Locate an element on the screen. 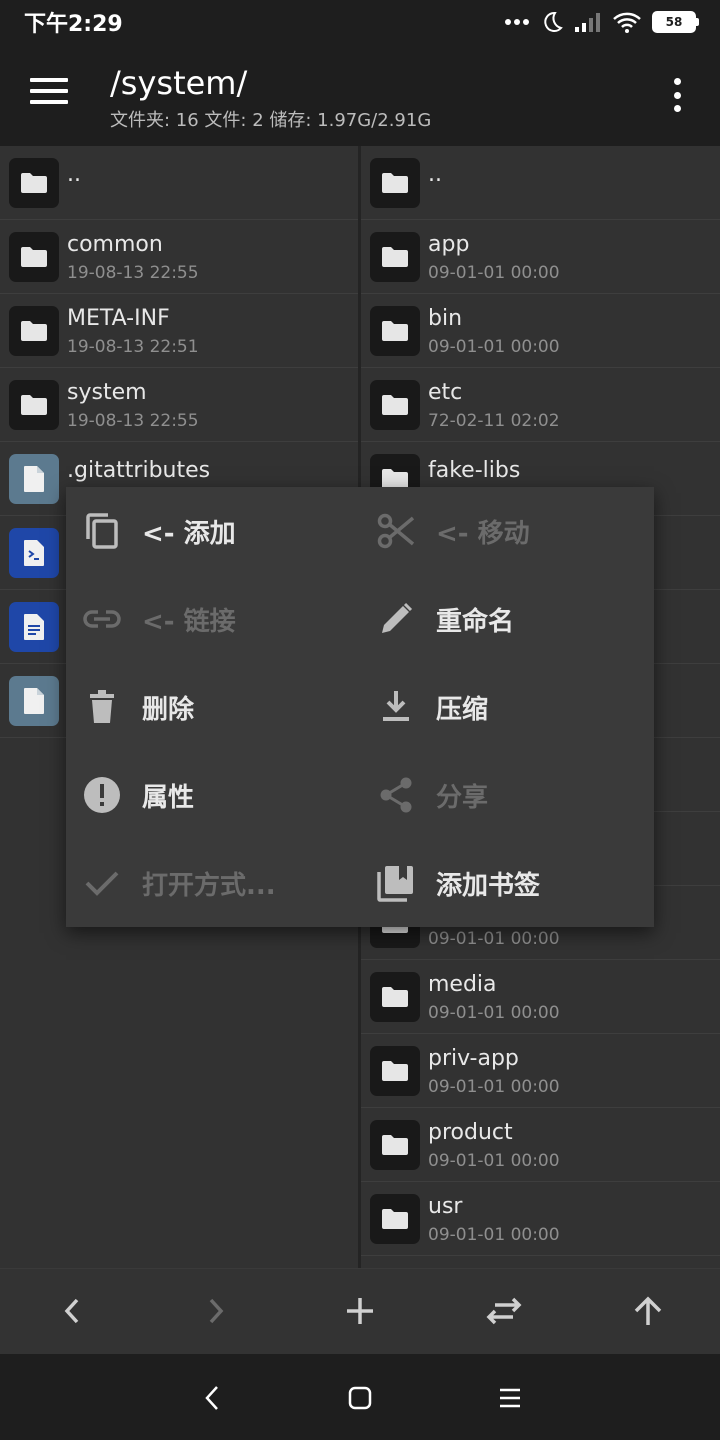  add-bookmark-menu-item: 添加书签 is located at coordinates (507, 883).